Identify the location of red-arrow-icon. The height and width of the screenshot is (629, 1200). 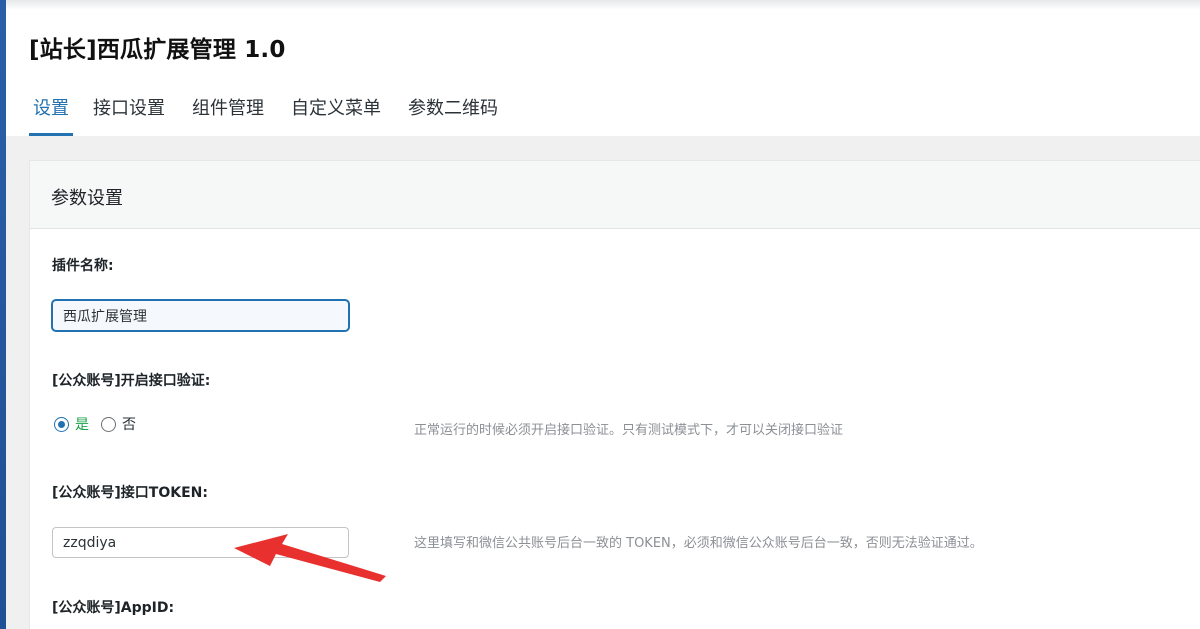
(310, 558).